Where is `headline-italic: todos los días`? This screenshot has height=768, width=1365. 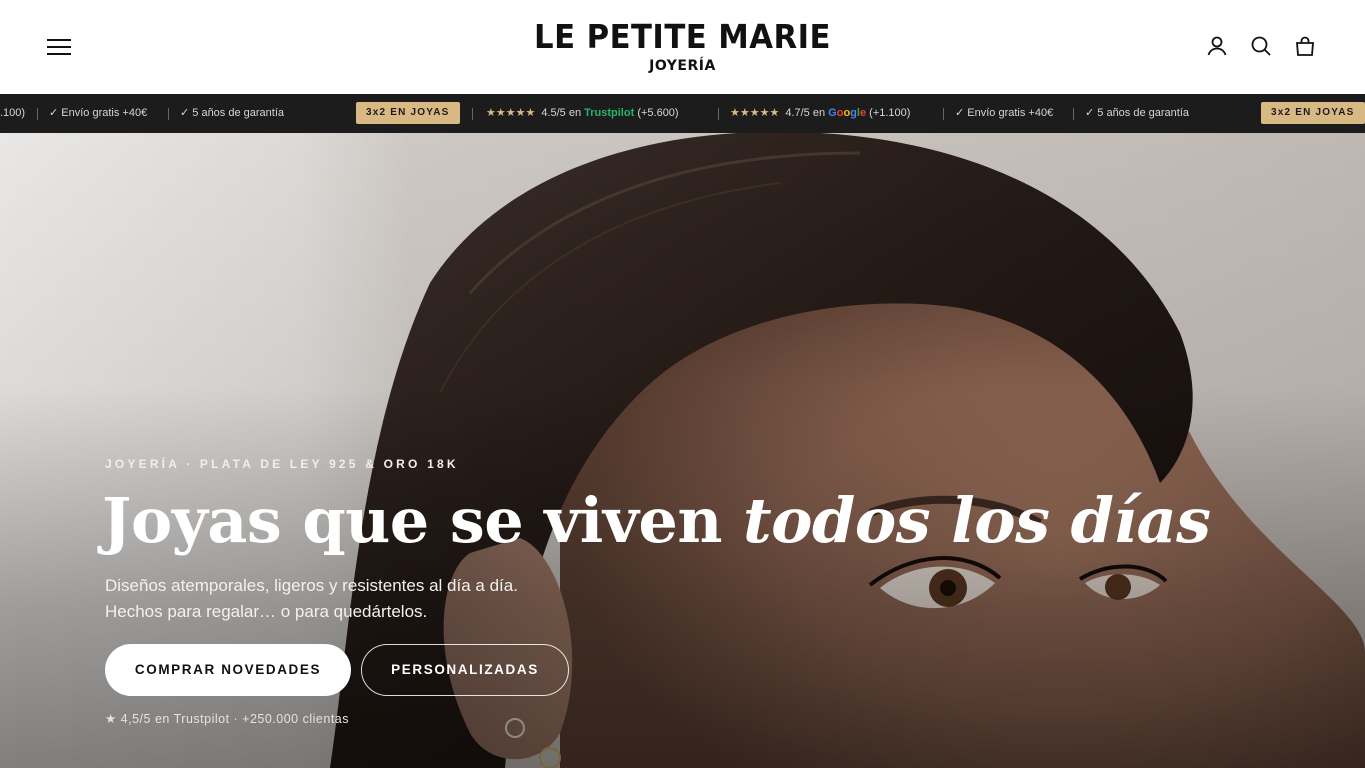
headline-italic: todos los días is located at coordinates (977, 520).